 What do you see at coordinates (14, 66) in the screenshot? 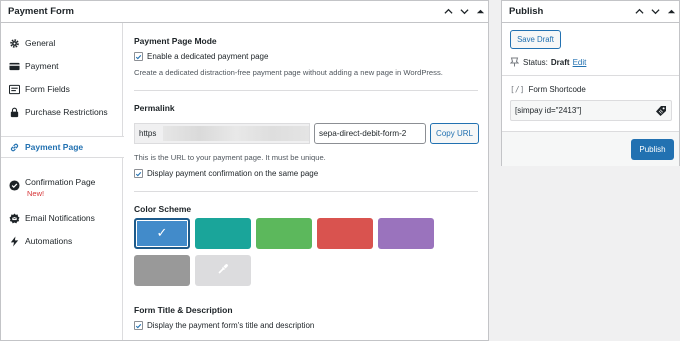
I see `credit-card-icon` at bounding box center [14, 66].